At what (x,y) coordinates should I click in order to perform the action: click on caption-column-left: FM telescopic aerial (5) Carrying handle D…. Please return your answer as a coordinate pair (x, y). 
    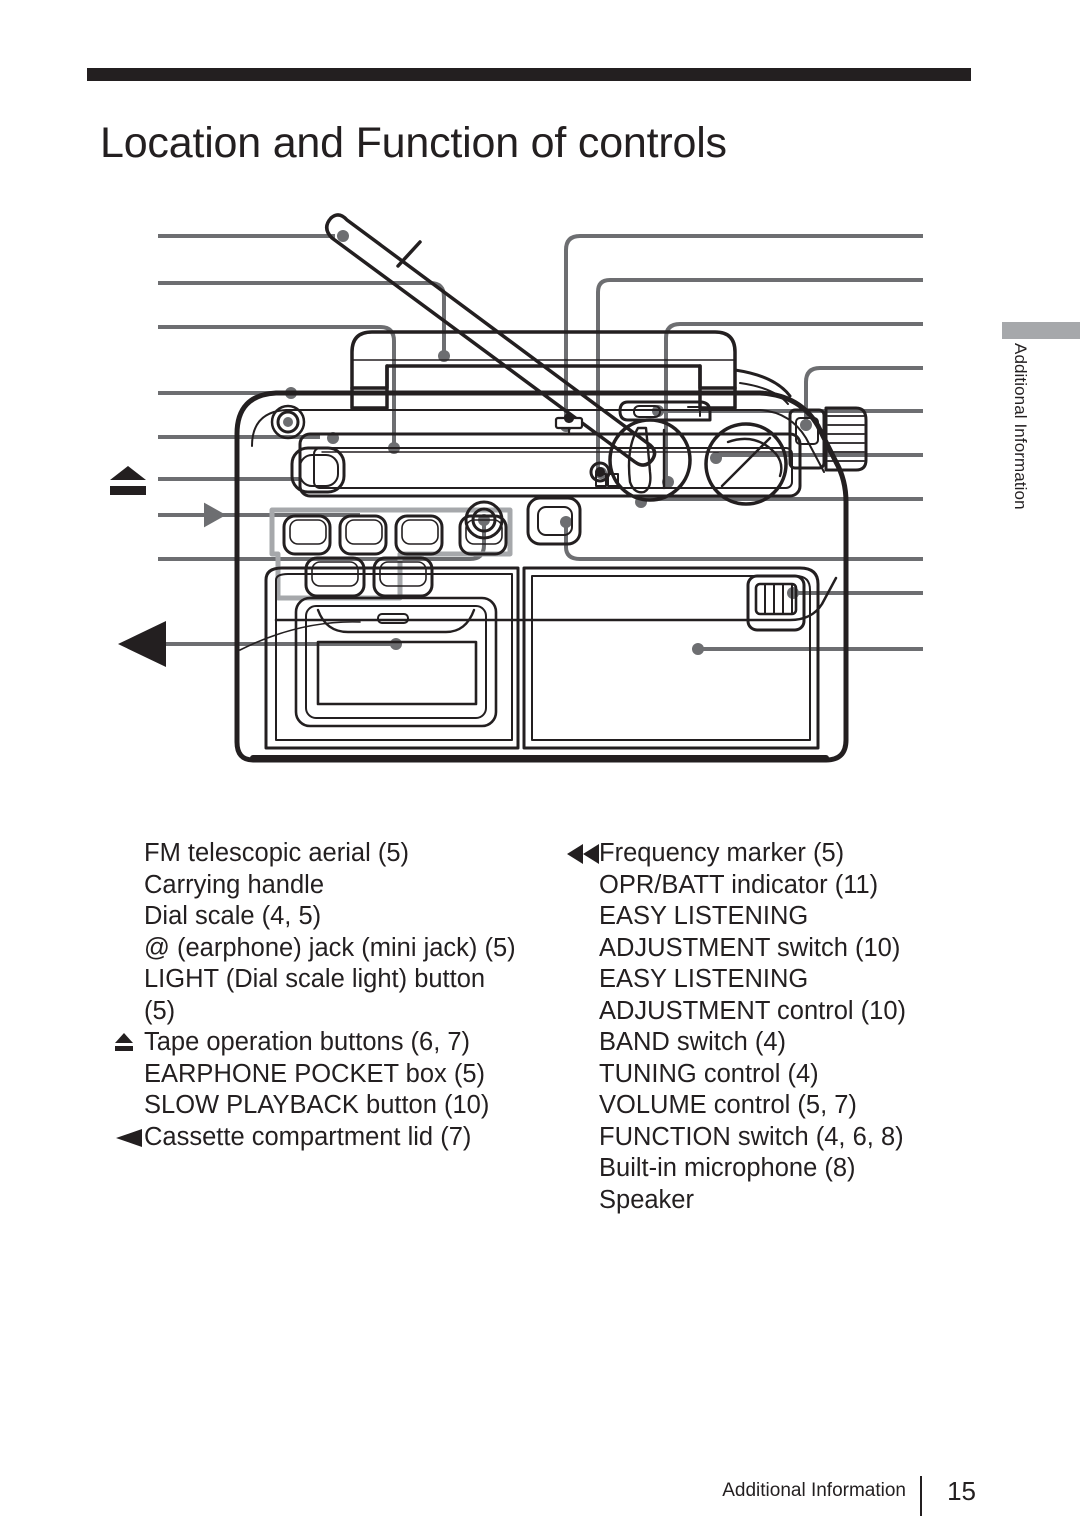
    Looking at the image, I should click on (325, 995).